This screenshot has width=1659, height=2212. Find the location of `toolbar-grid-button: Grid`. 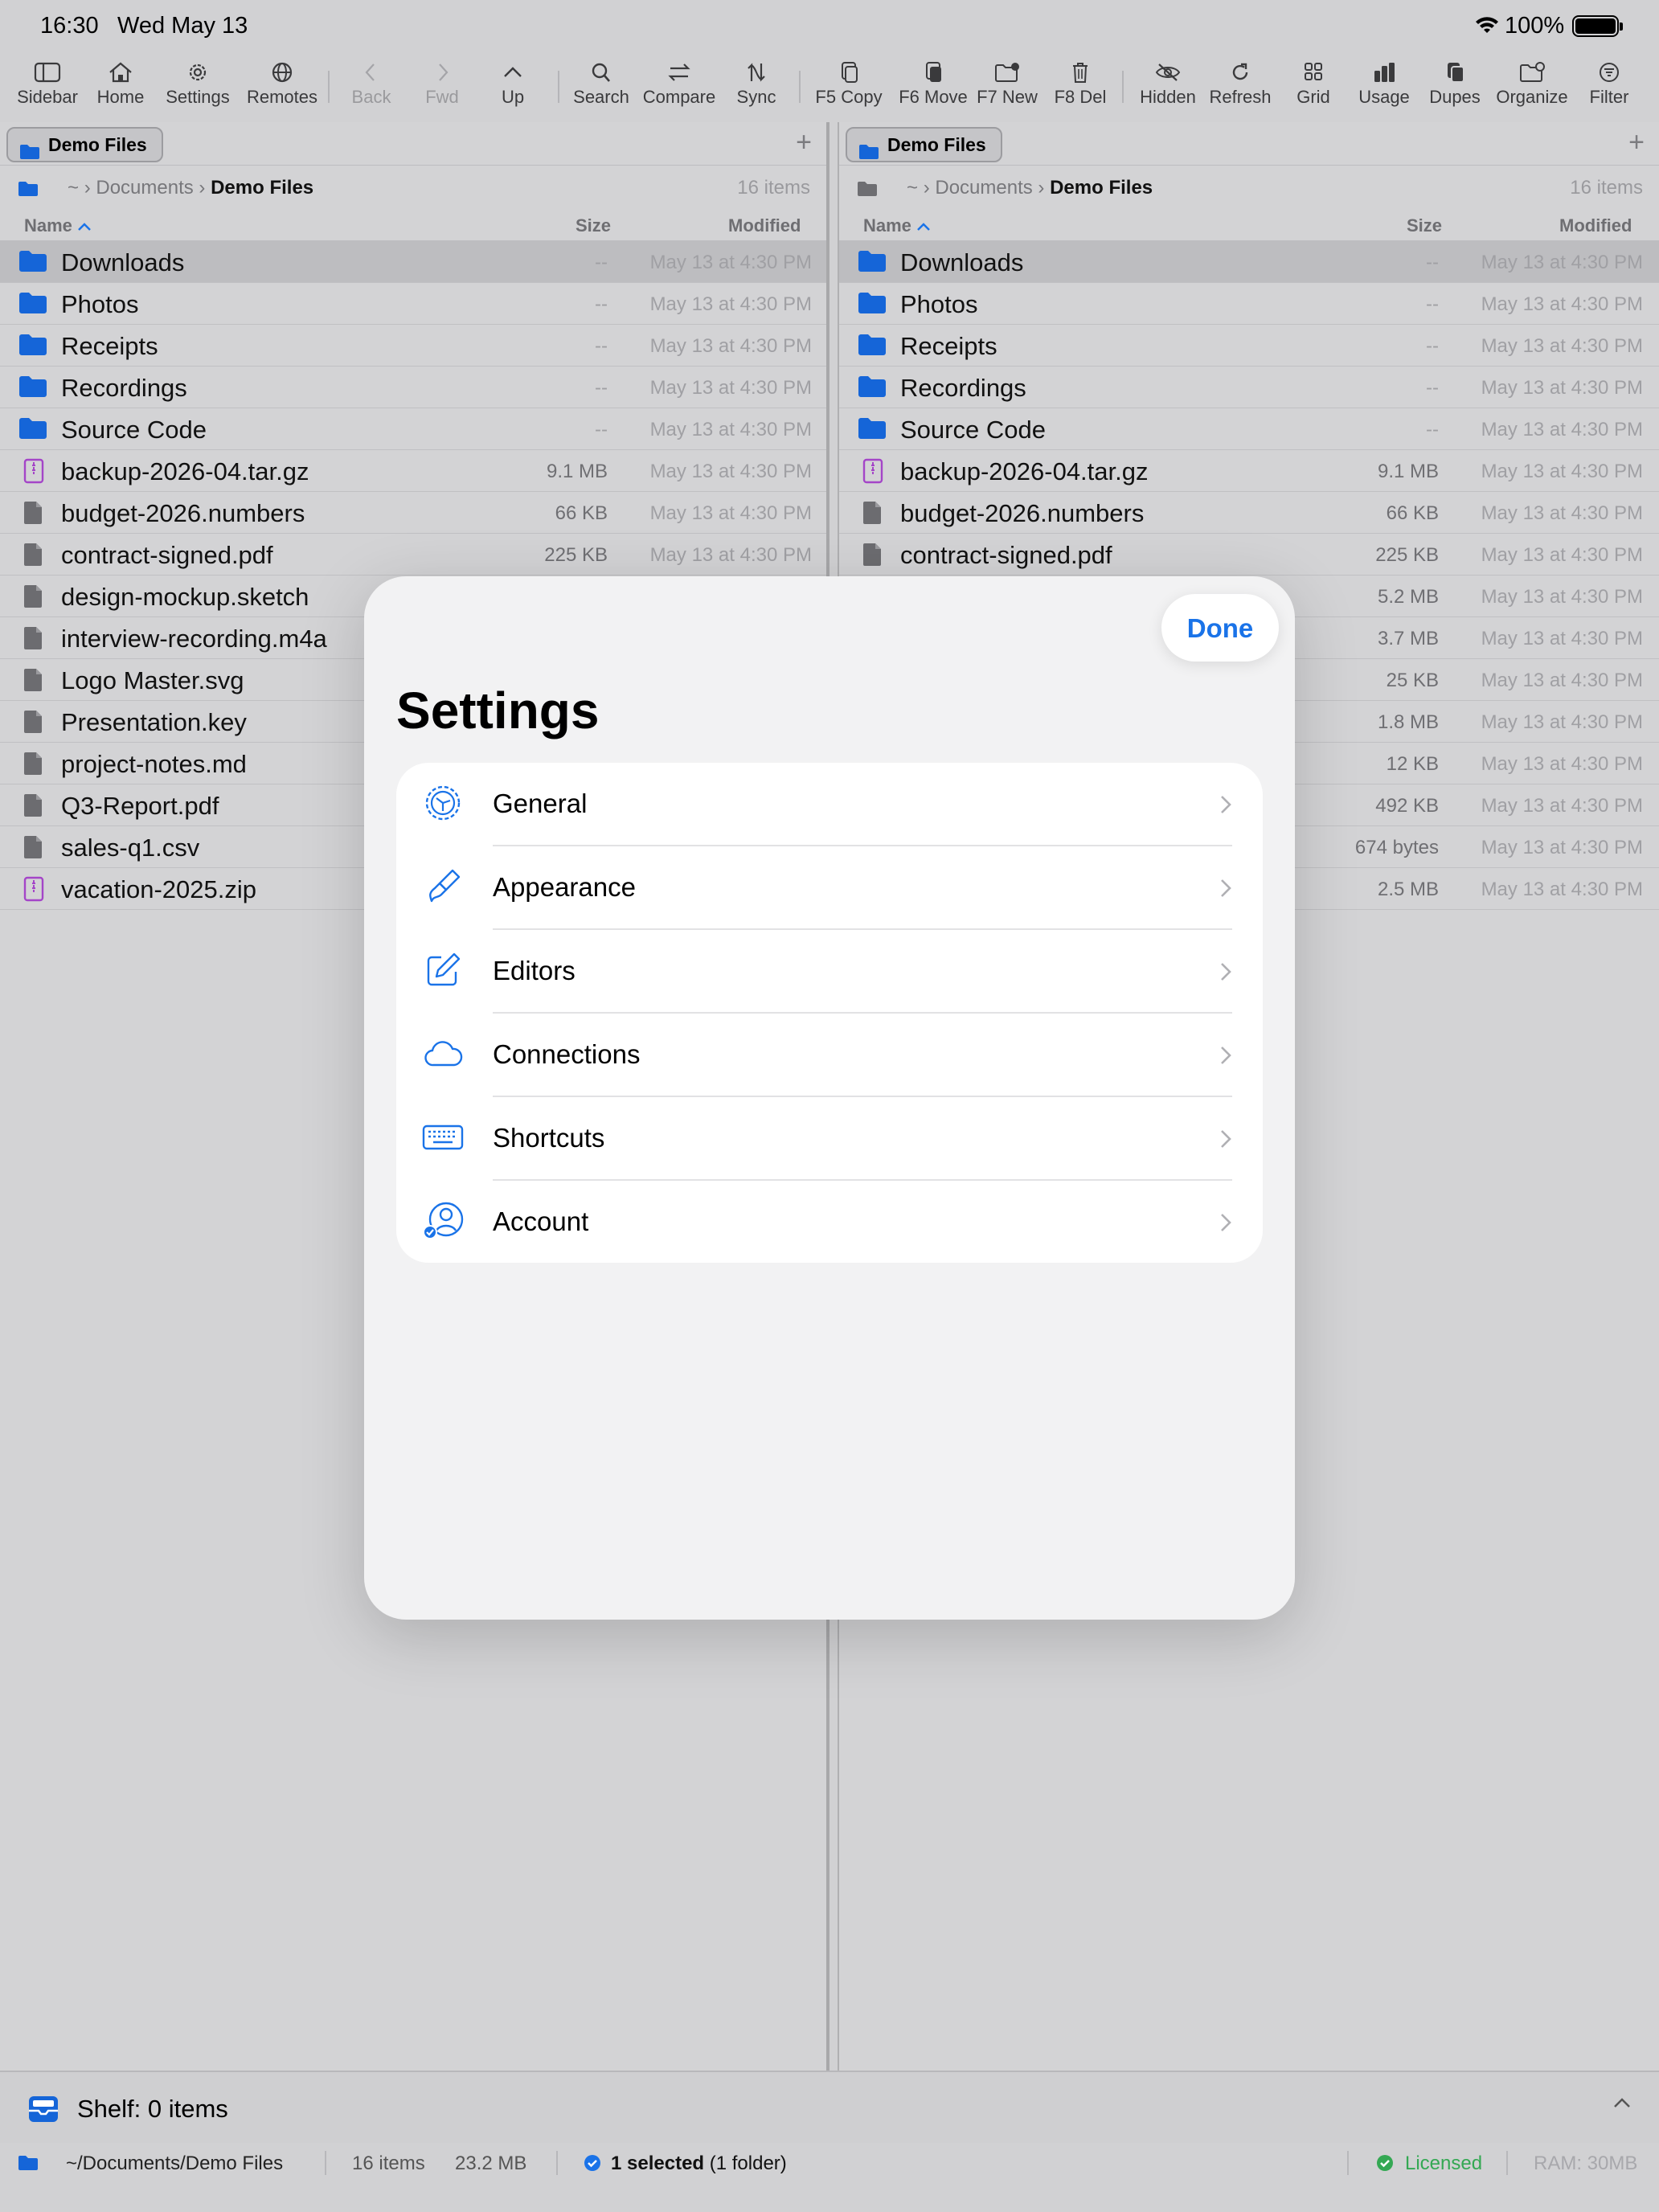

toolbar-grid-button: Grid is located at coordinates (1313, 89).